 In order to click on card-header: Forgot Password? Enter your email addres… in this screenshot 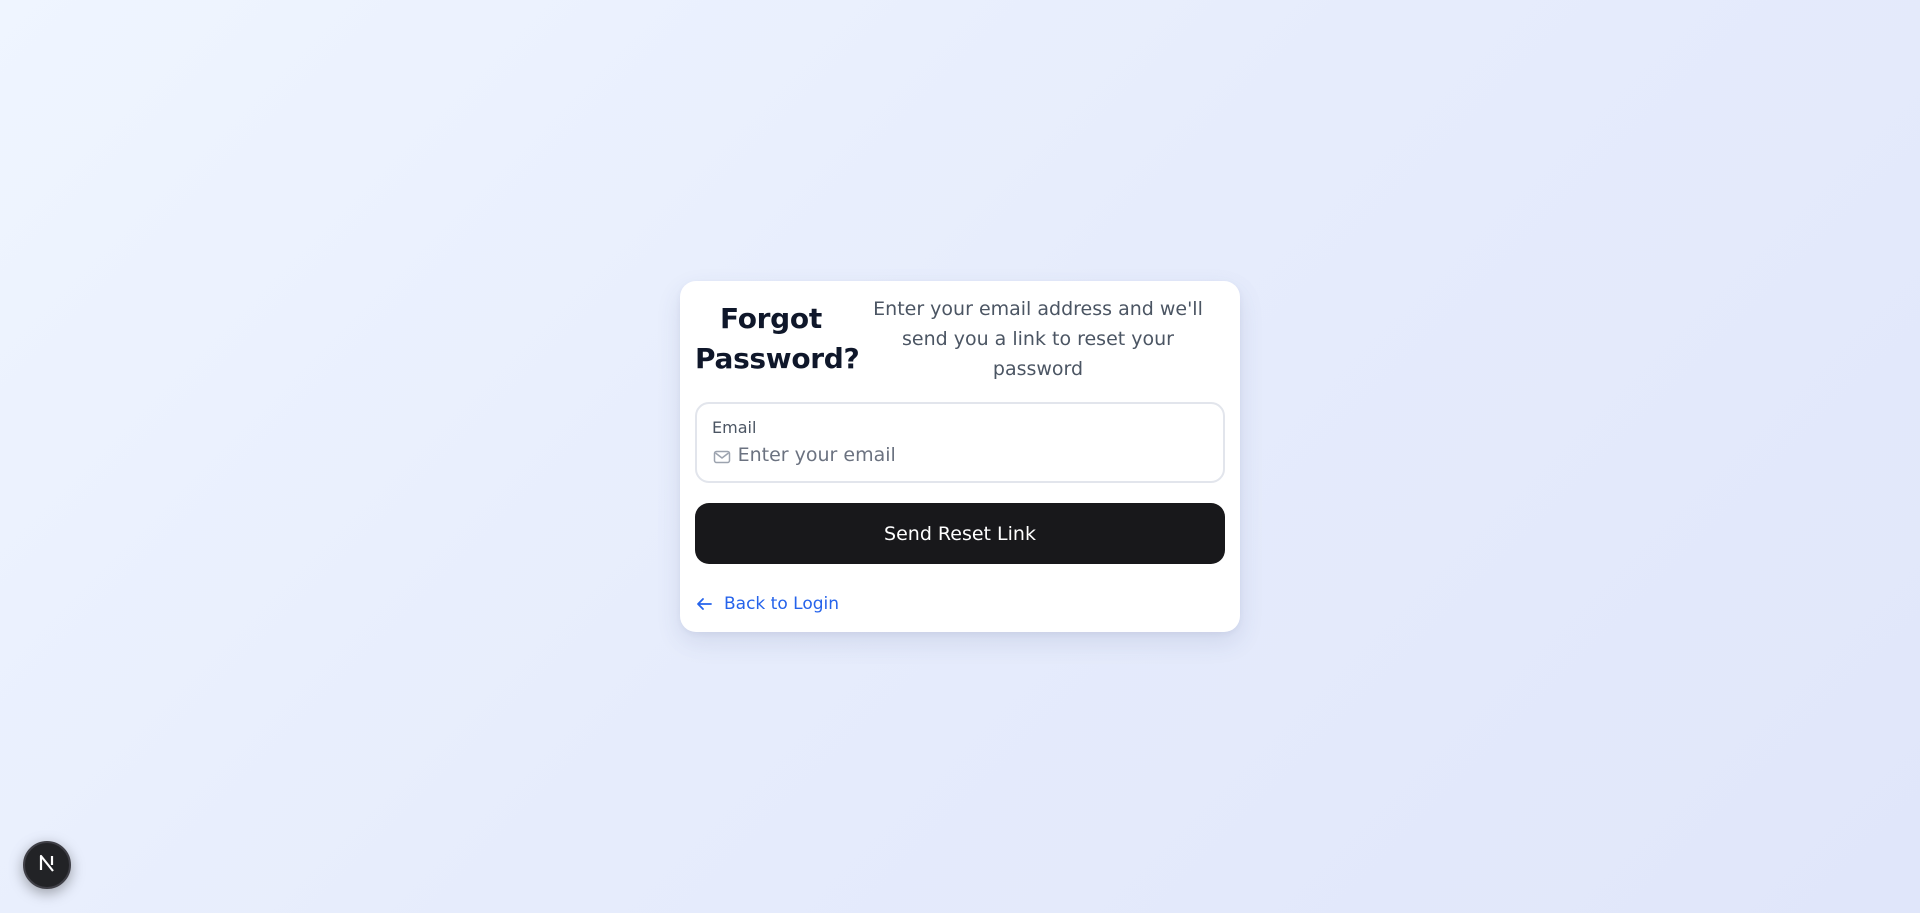, I will do `click(960, 336)`.